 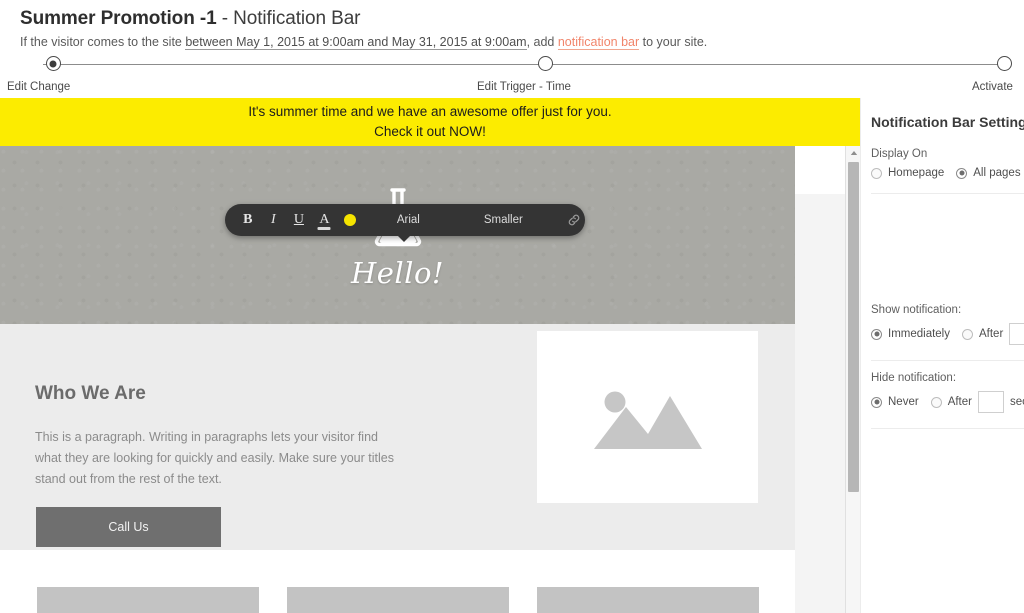 I want to click on setting-show-notification: Show notification: Immediately After, so click(x=947, y=324).